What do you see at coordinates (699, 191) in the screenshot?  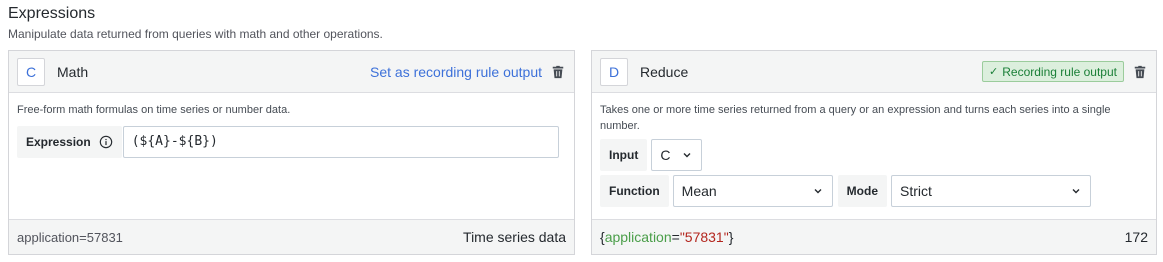 I see `function-select-value: Mean` at bounding box center [699, 191].